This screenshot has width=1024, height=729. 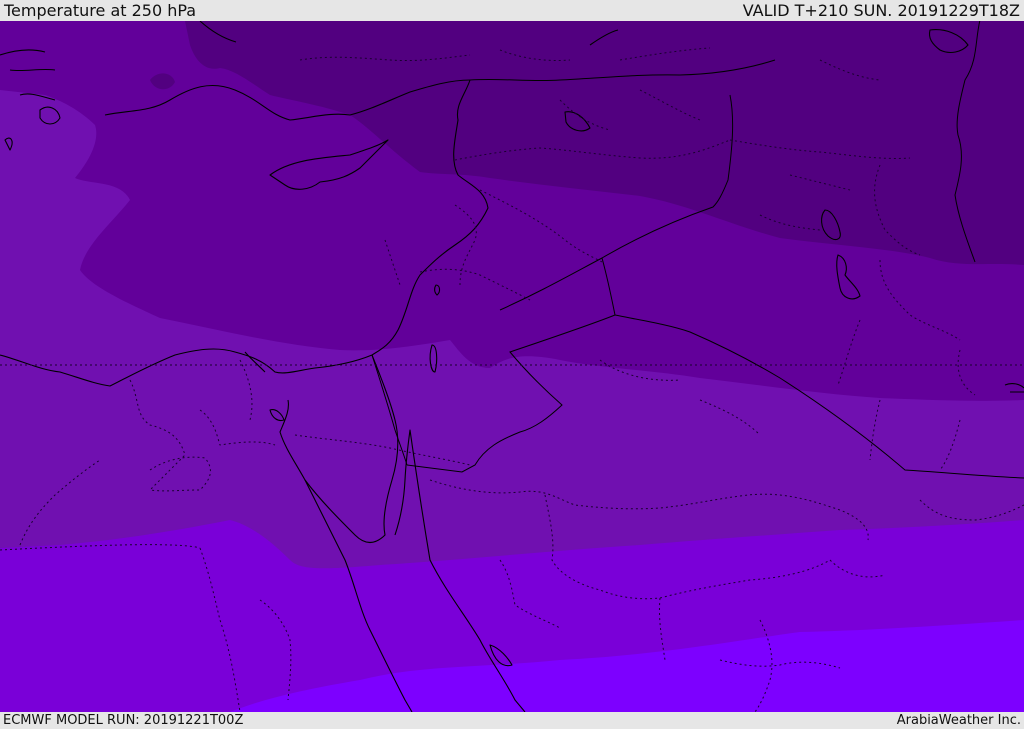 What do you see at coordinates (958, 720) in the screenshot?
I see `credit: ArabiaWeather Inc.` at bounding box center [958, 720].